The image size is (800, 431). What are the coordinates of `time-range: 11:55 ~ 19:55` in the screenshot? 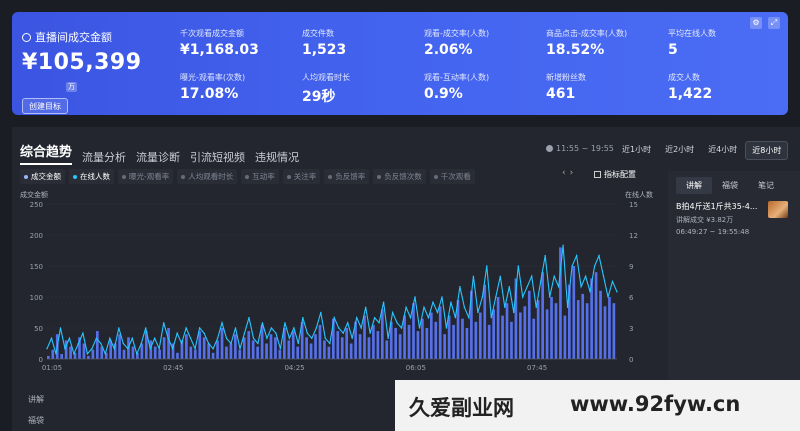 It's located at (580, 148).